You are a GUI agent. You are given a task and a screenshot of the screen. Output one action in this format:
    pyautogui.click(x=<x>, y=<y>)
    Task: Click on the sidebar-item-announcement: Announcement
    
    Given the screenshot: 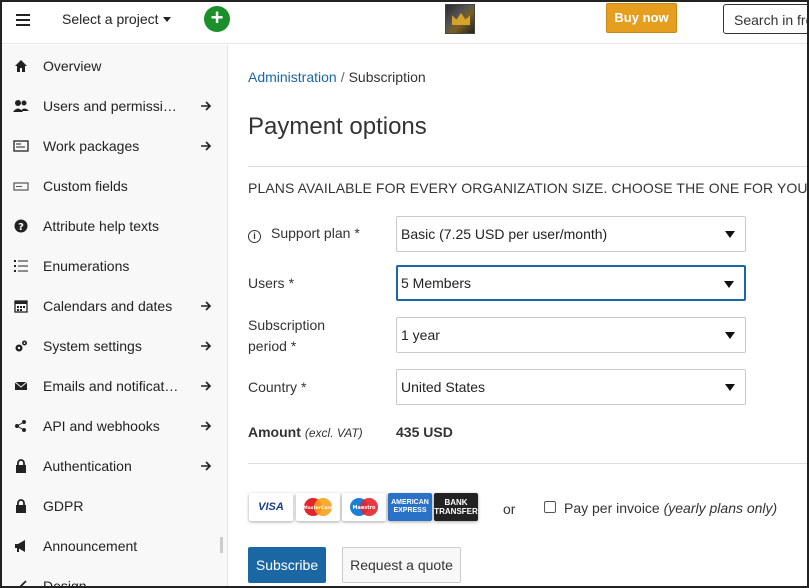 What is the action you would take?
    pyautogui.click(x=114, y=546)
    